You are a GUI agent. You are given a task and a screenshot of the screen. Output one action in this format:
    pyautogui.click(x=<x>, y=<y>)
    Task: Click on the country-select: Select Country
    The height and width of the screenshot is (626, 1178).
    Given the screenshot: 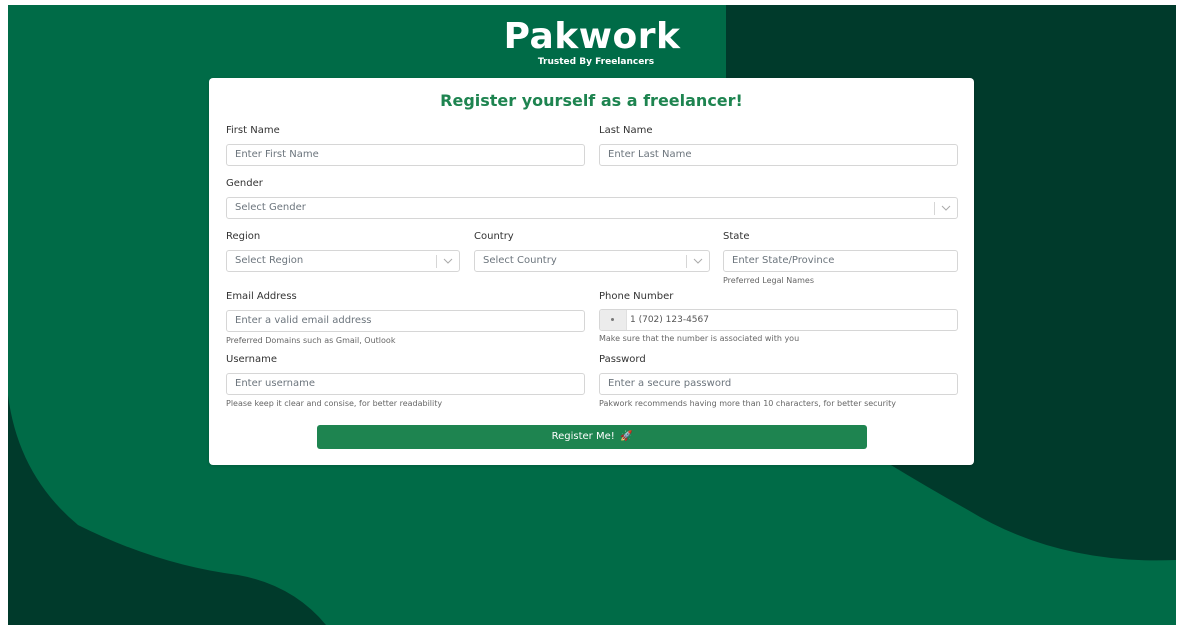 What is the action you would take?
    pyautogui.click(x=592, y=261)
    